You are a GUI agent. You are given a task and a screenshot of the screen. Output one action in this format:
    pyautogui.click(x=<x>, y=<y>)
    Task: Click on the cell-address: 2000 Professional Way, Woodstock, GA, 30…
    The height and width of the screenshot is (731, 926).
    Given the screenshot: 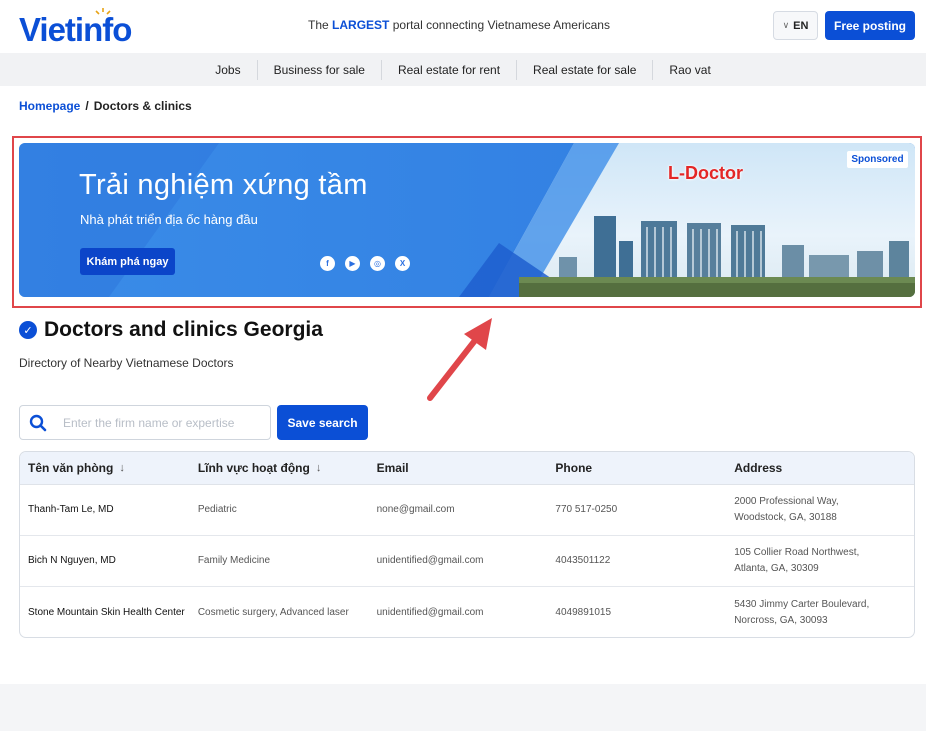 What is the action you would take?
    pyautogui.click(x=824, y=510)
    